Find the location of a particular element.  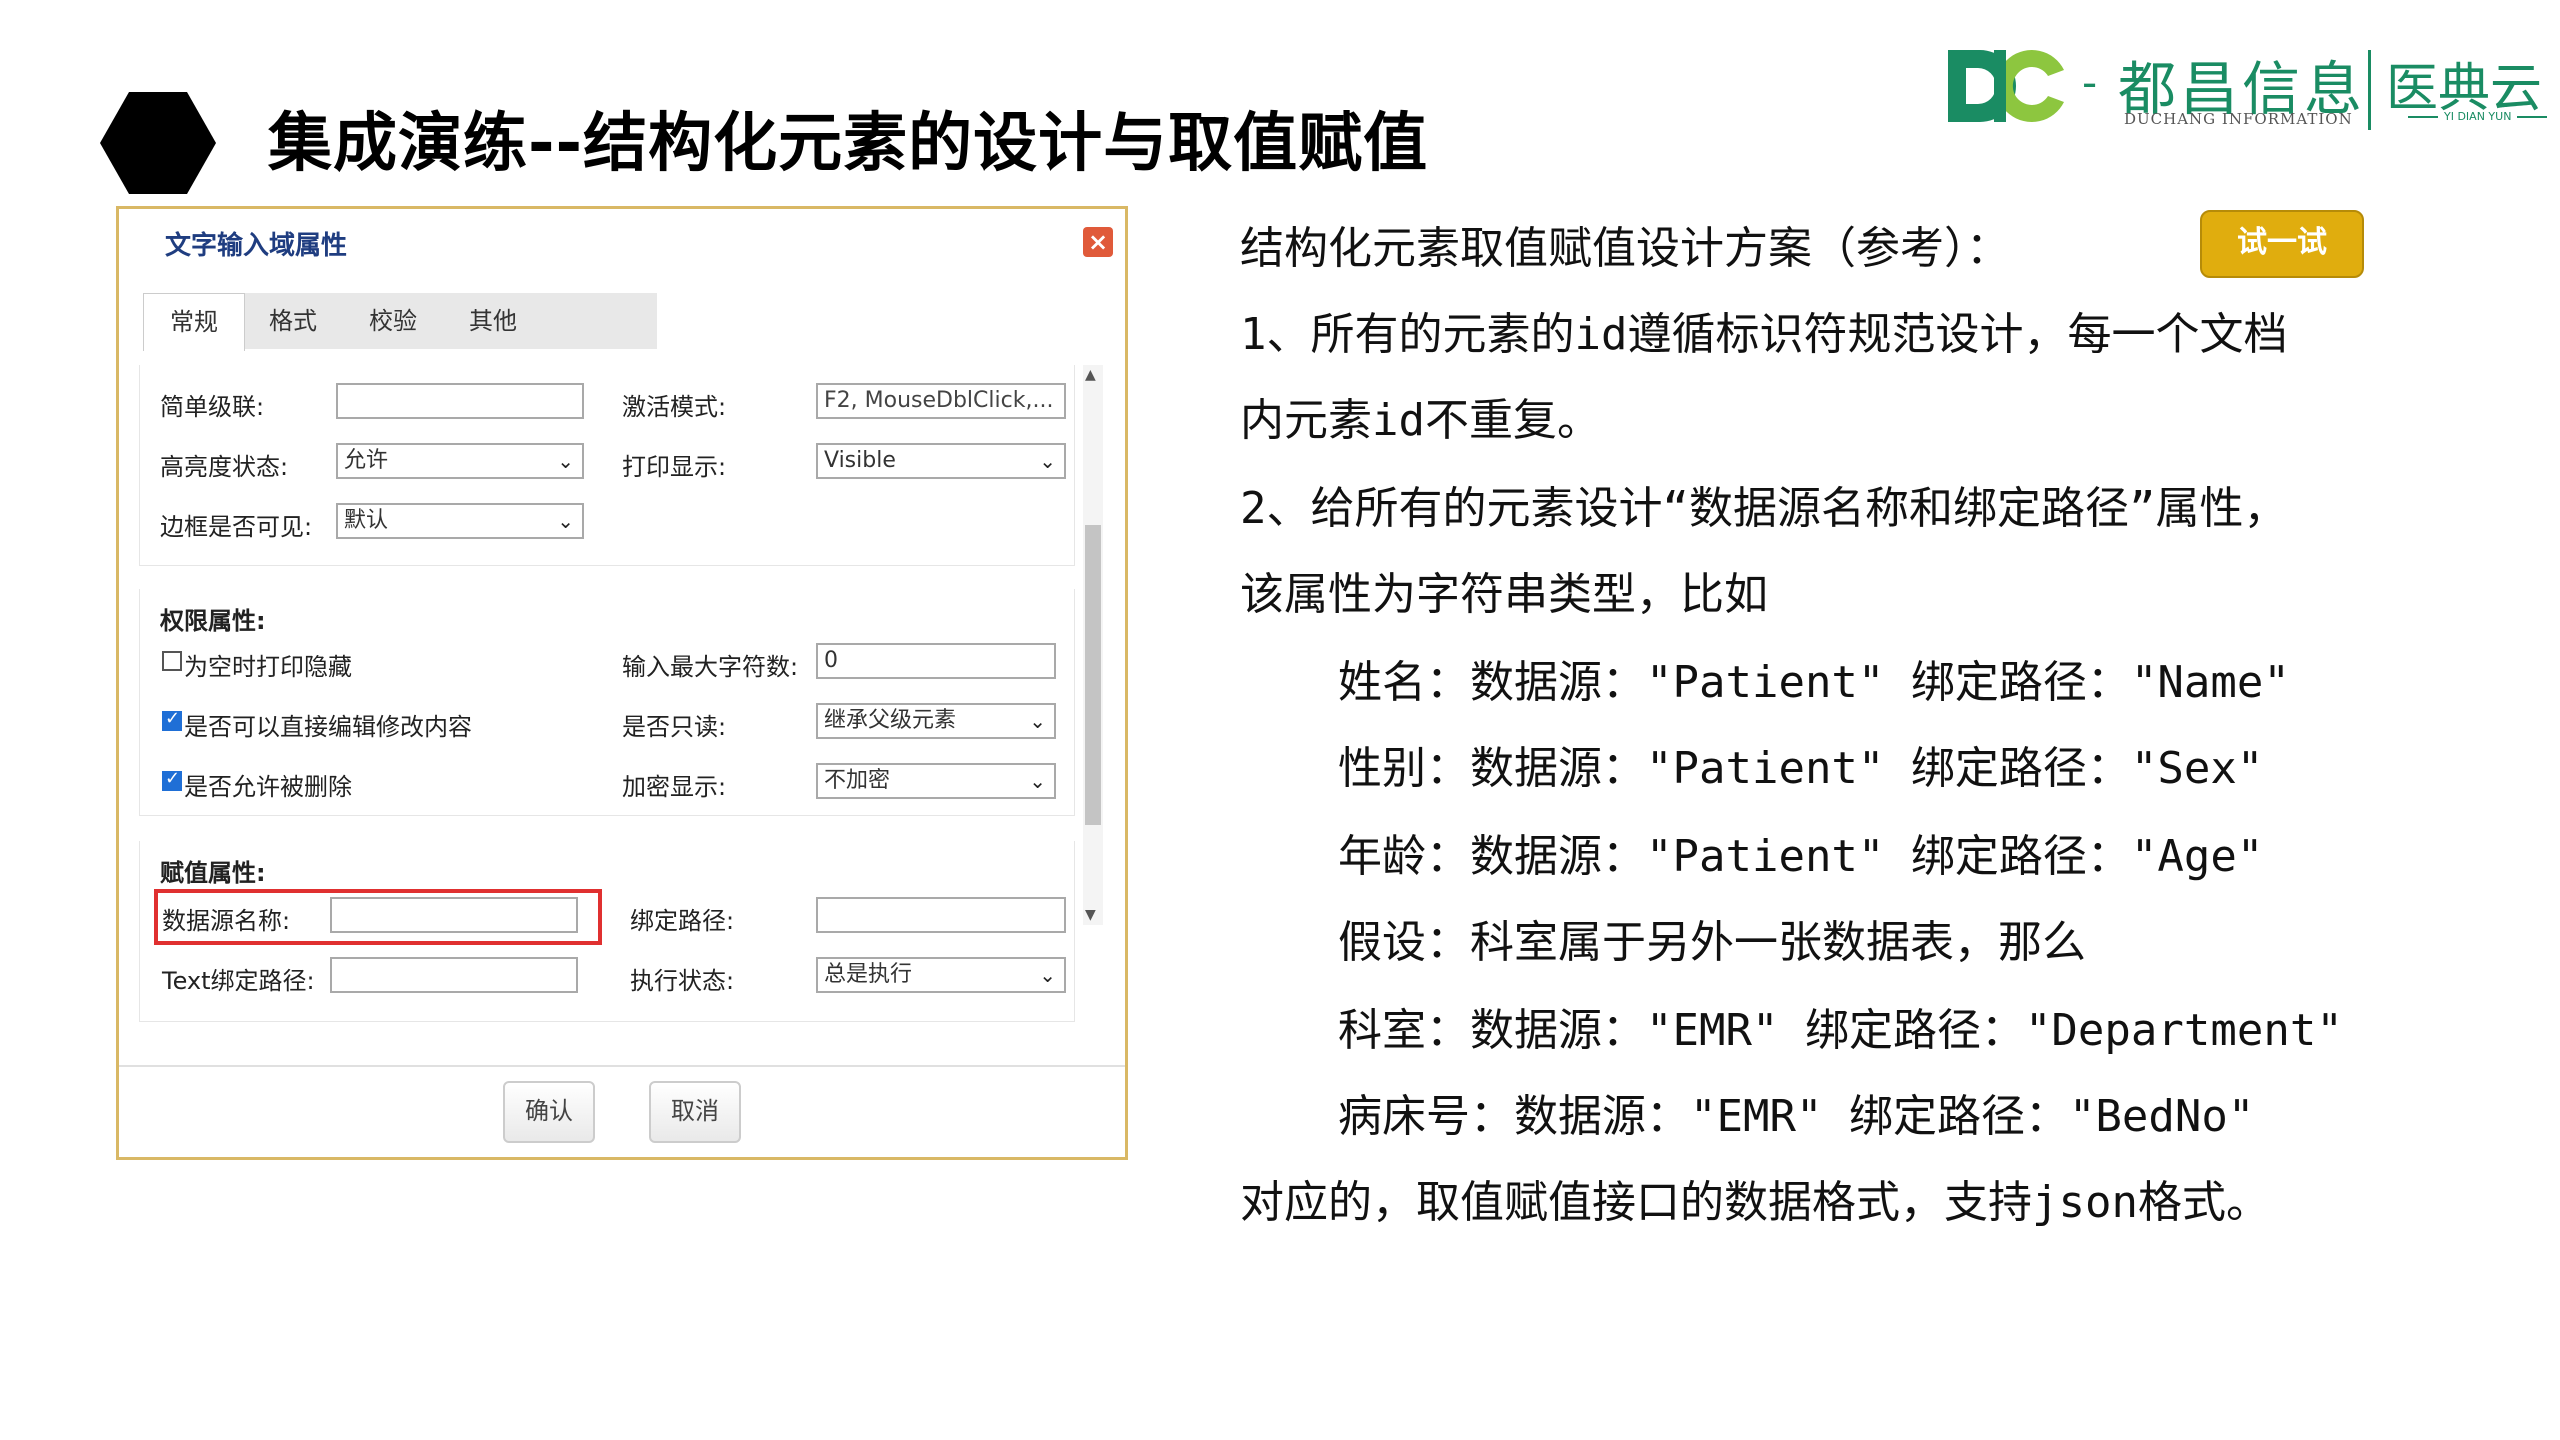

logo-company-en: DUCHANG INFORMATION is located at coordinates (2238, 119).